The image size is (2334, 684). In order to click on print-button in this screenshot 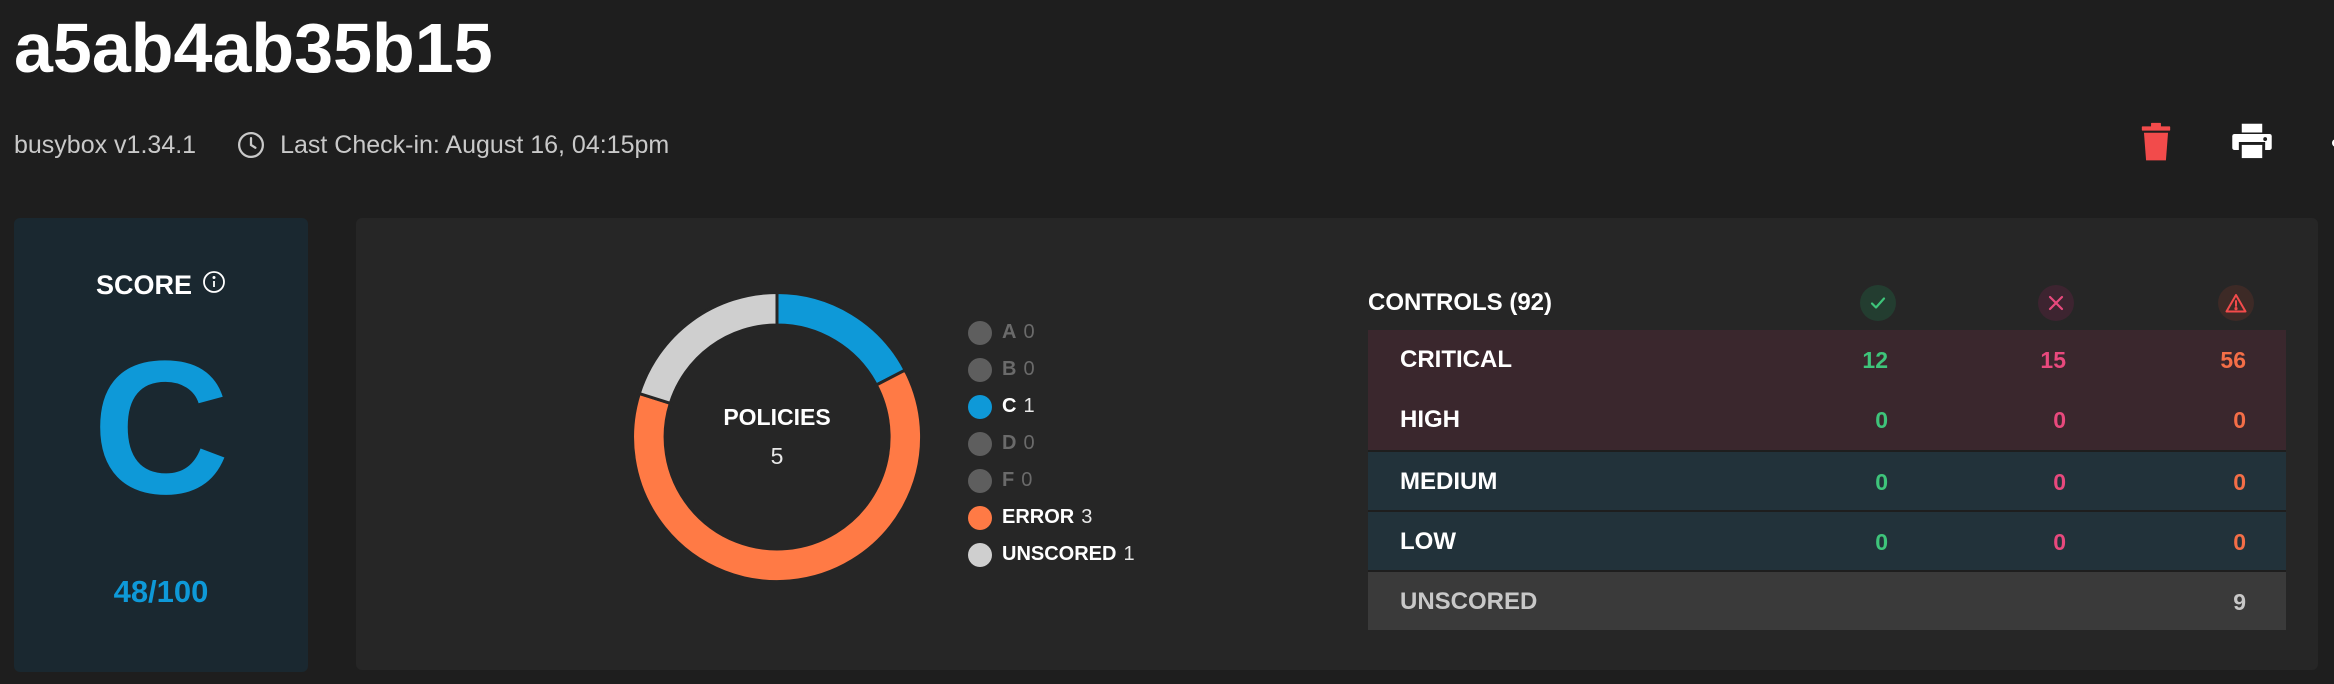, I will do `click(2252, 144)`.